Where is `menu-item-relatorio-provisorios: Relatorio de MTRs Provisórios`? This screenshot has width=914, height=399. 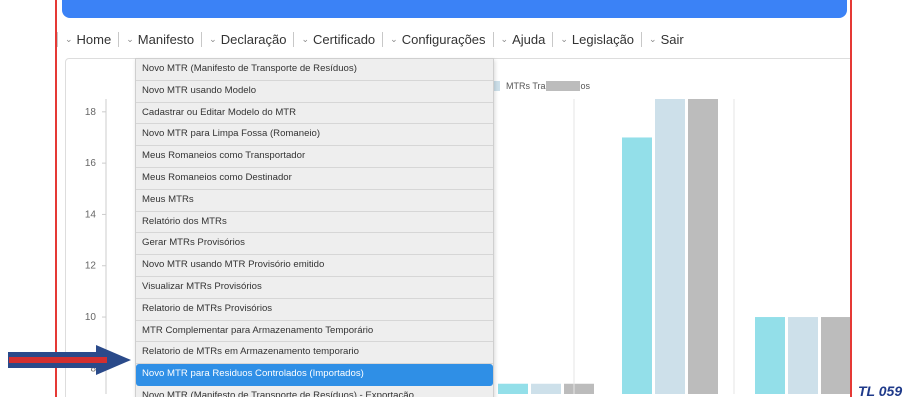 menu-item-relatorio-provisorios: Relatorio de MTRs Provisórios is located at coordinates (314, 310).